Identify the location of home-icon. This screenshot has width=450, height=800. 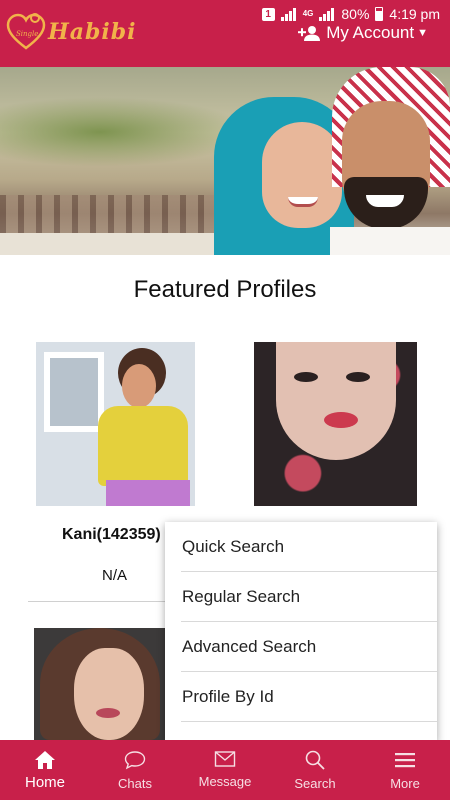
(45, 760).